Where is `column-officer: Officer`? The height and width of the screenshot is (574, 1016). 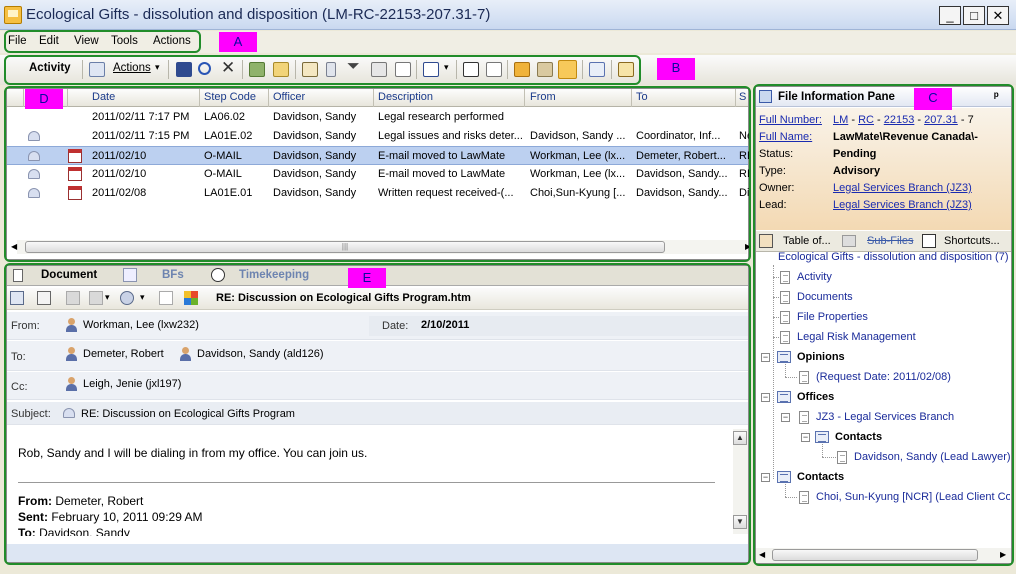 column-officer: Officer is located at coordinates (289, 97).